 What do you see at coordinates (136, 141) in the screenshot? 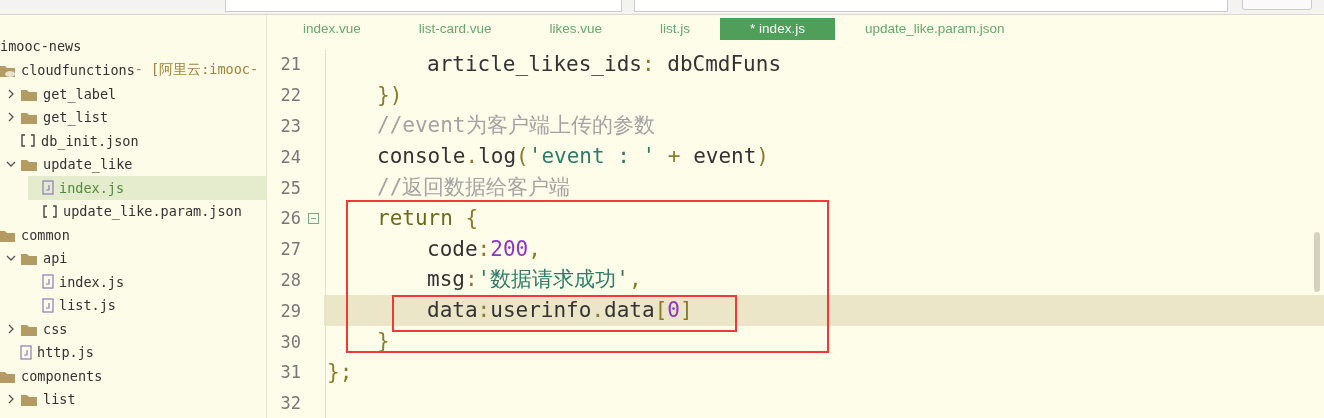
I see `tree-item: db_init.json` at bounding box center [136, 141].